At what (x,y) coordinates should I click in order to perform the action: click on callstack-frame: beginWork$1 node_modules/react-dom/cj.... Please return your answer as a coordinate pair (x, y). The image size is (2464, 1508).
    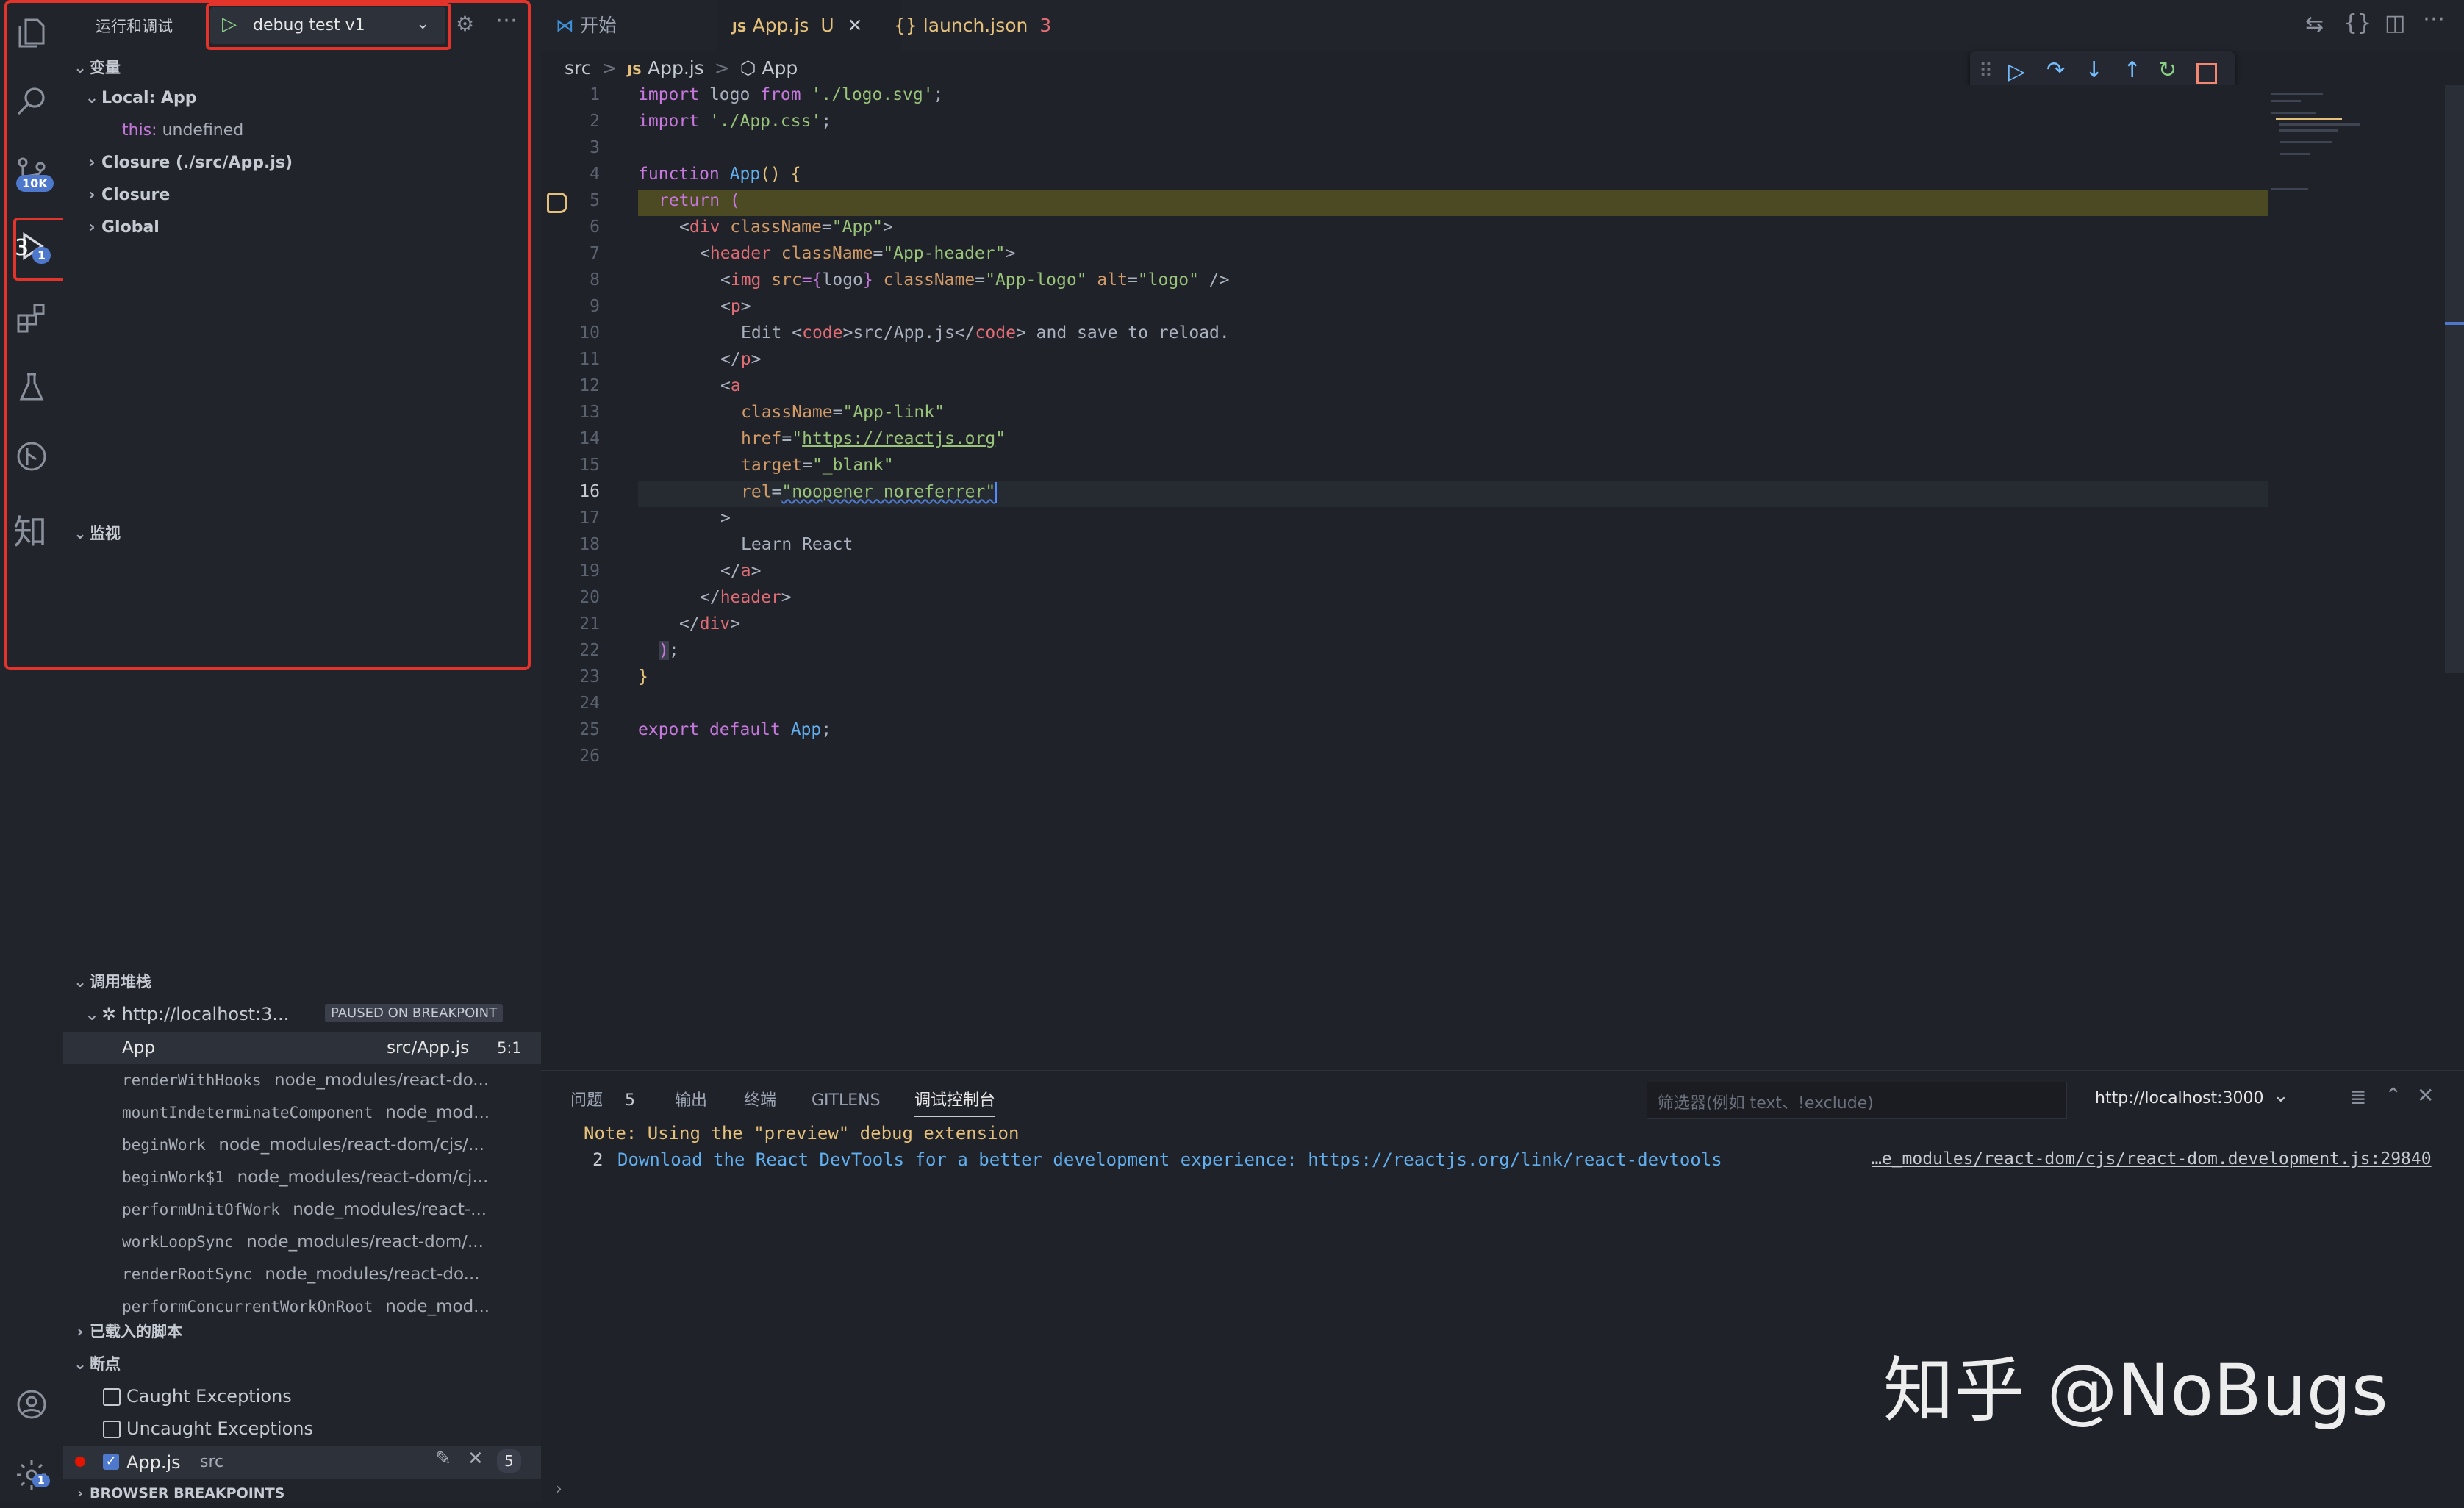
    Looking at the image, I should click on (302, 1177).